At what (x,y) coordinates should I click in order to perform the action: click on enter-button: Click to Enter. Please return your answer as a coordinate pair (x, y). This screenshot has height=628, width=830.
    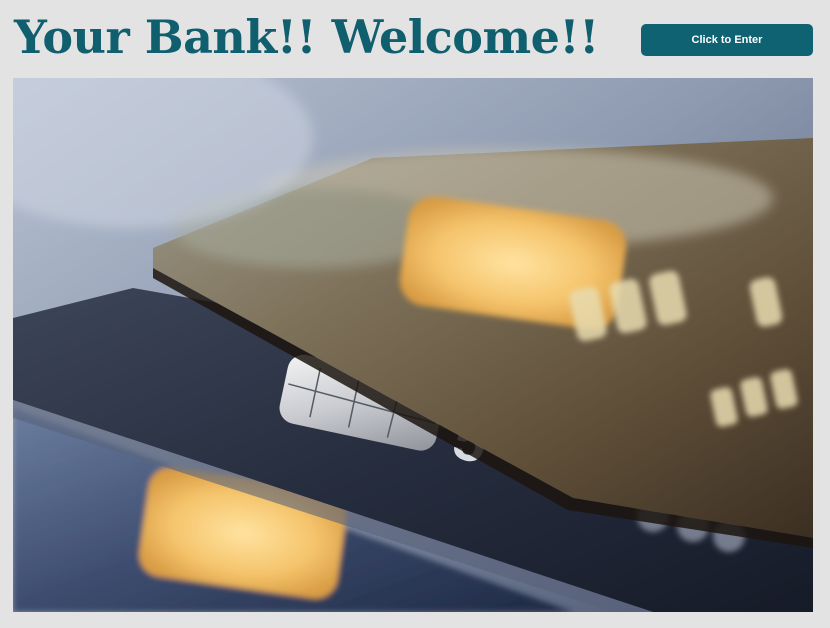
    Looking at the image, I should click on (727, 40).